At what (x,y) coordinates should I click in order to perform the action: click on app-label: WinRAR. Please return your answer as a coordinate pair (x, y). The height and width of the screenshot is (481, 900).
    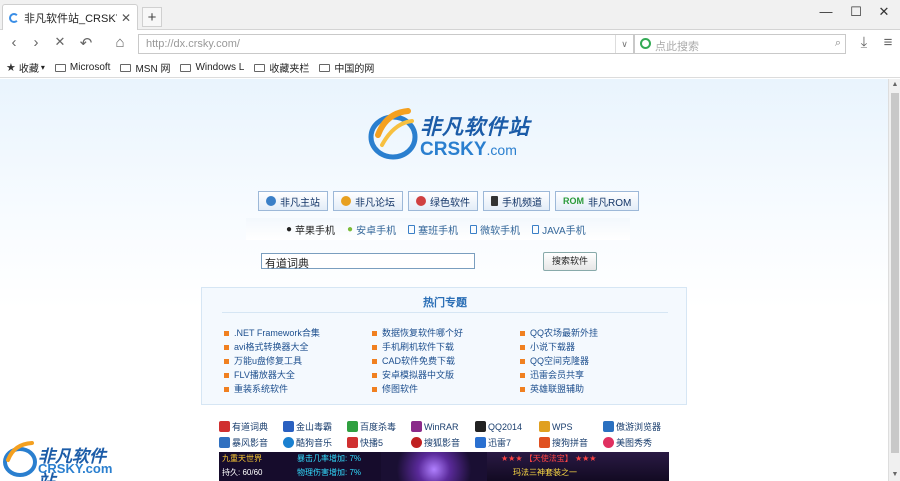
    Looking at the image, I should click on (441, 426).